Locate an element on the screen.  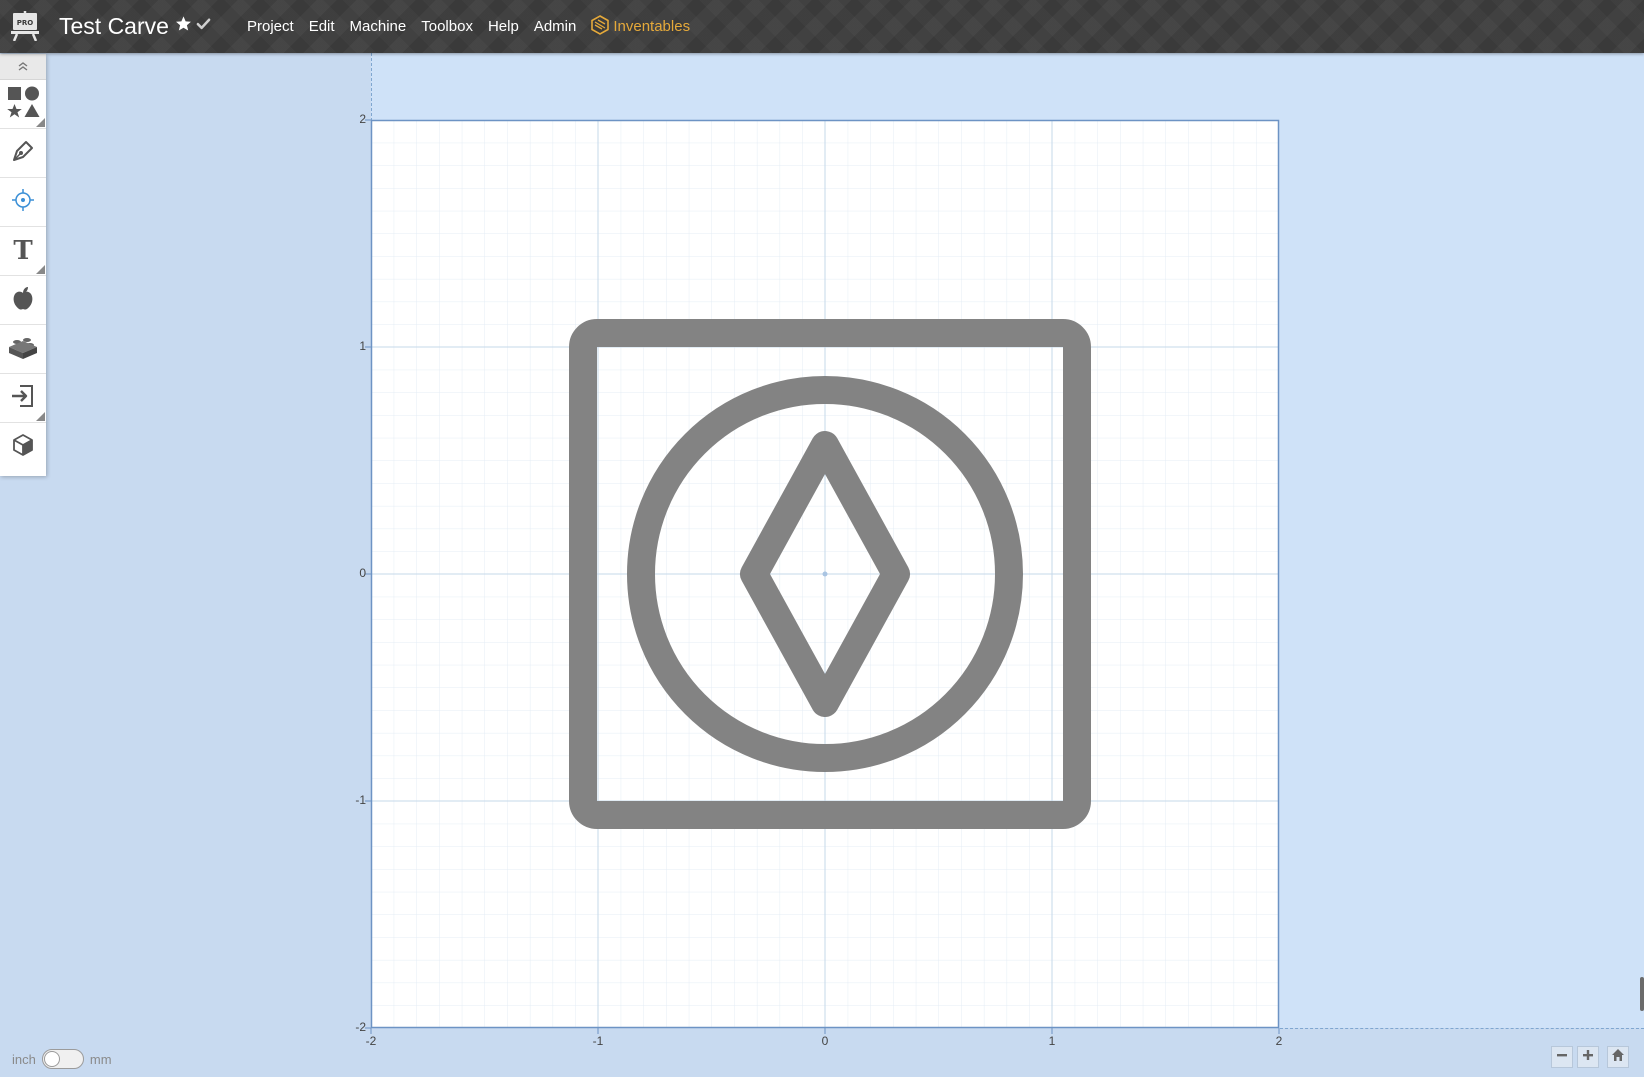
menu-edit: Edit is located at coordinates (322, 26).